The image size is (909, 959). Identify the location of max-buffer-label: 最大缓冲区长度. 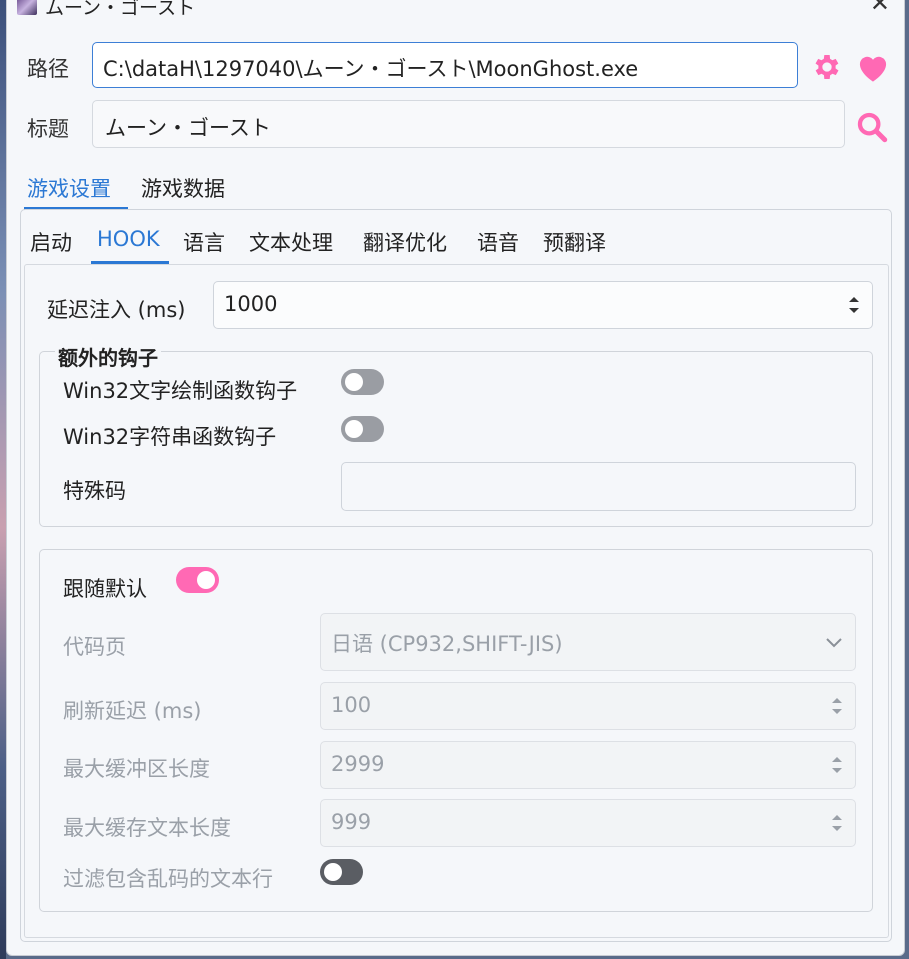
(136, 769).